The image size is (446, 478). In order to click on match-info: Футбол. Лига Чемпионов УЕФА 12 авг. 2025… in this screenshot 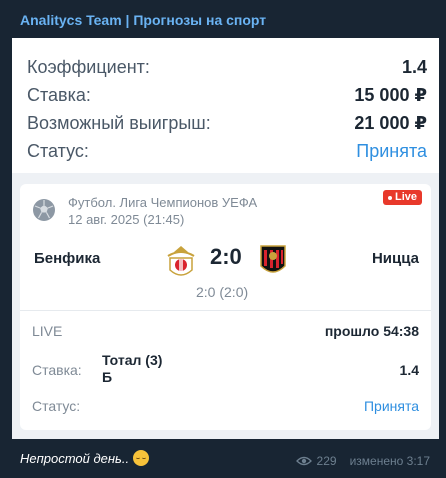, I will do `click(162, 211)`.